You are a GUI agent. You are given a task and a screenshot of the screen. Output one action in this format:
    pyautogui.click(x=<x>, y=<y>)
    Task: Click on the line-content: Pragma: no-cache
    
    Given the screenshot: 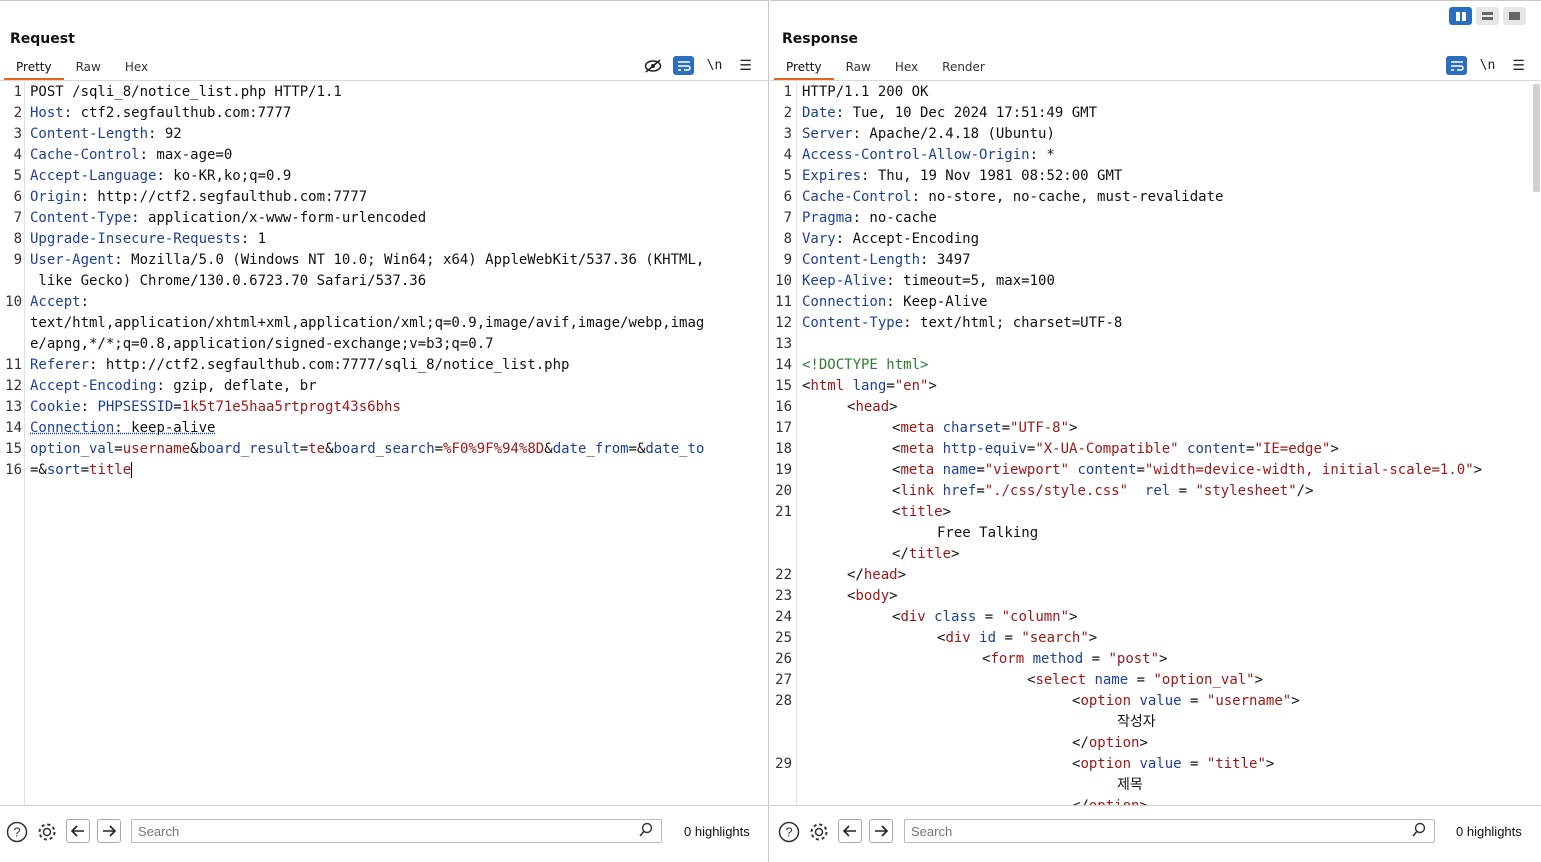 What is the action you would take?
    pyautogui.click(x=869, y=218)
    